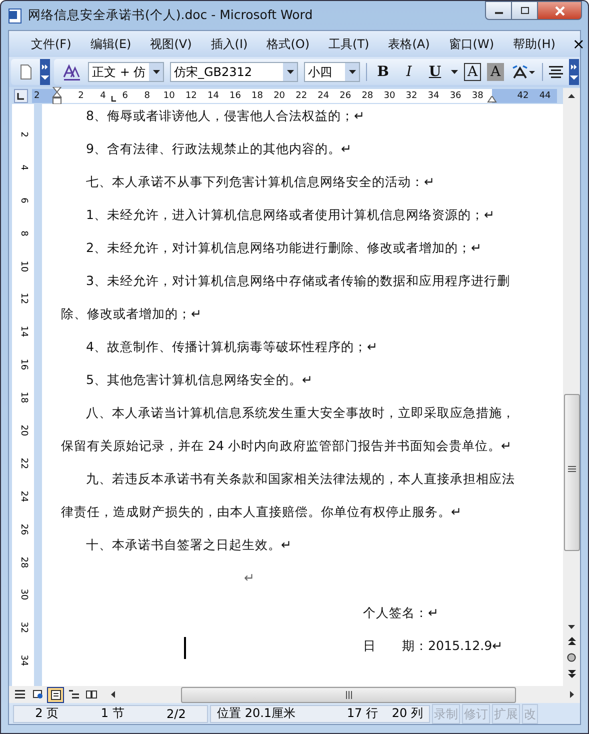 This screenshot has width=589, height=734. What do you see at coordinates (577, 44) in the screenshot?
I see `close-document-button: ×` at bounding box center [577, 44].